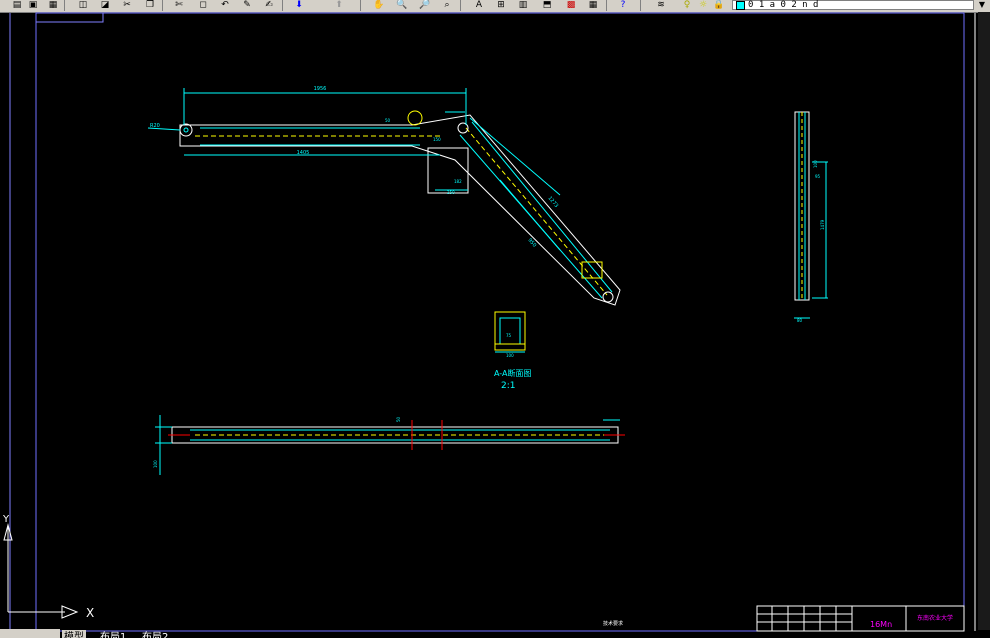 This screenshot has height=638, width=990. I want to click on dim-diag-lower: 950, so click(531, 242).